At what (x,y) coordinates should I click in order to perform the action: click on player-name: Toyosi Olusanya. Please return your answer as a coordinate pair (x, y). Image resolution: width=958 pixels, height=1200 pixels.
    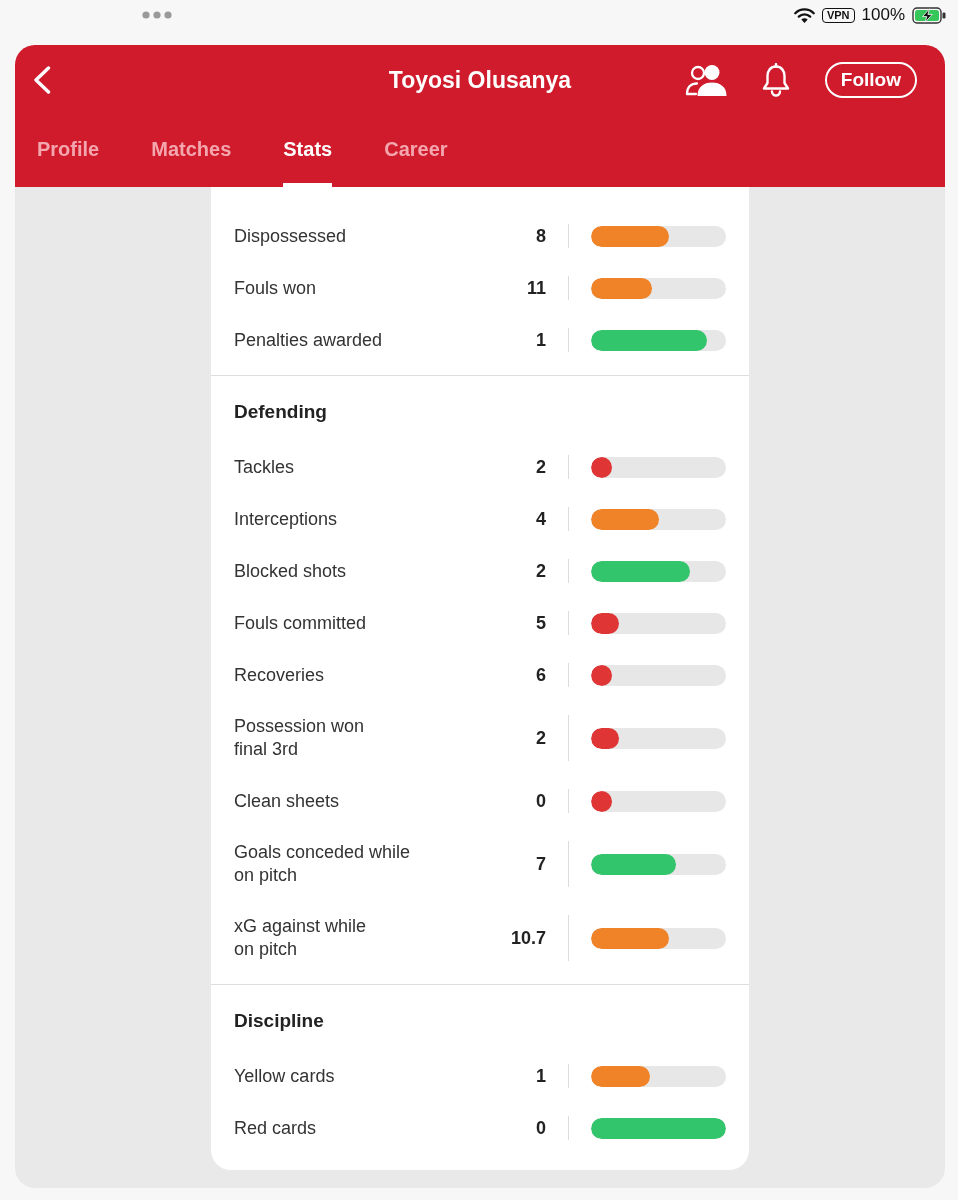
    Looking at the image, I should click on (480, 80).